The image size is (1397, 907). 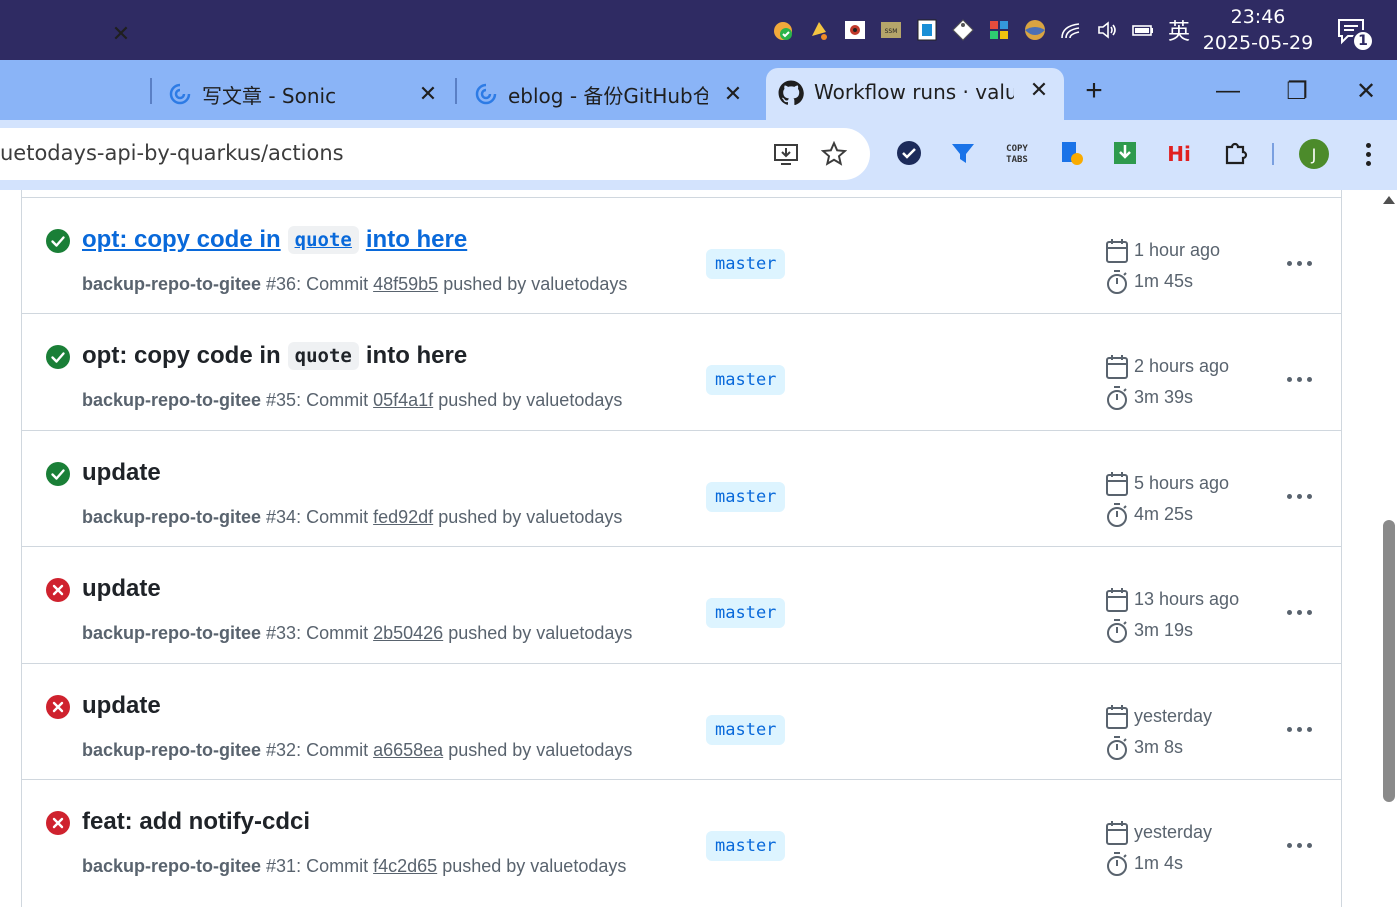 I want to click on battery-icon, so click(x=1143, y=30).